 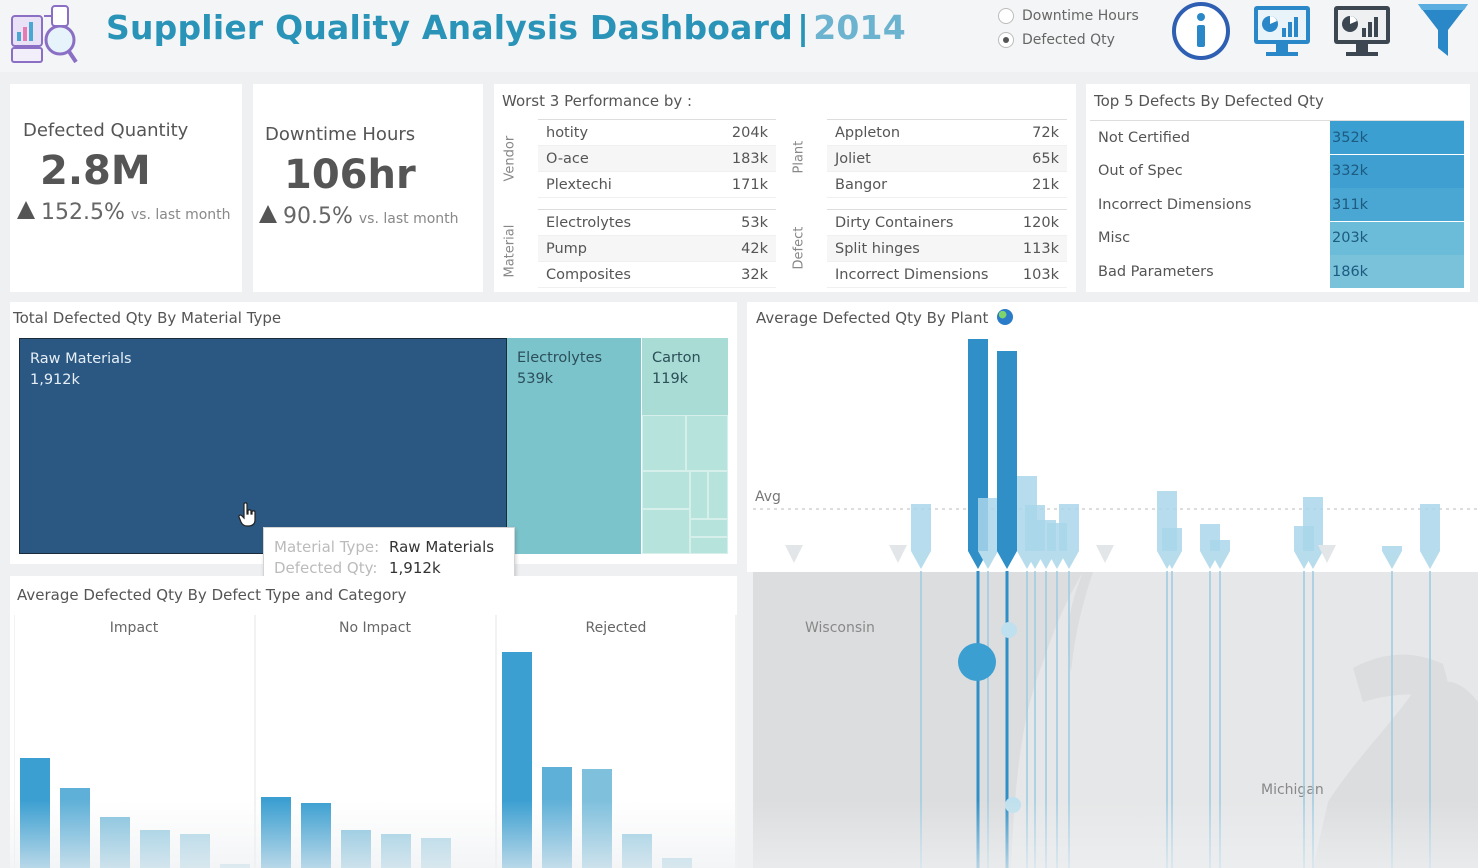 I want to click on table-row: Joliet 65k, so click(x=947, y=159).